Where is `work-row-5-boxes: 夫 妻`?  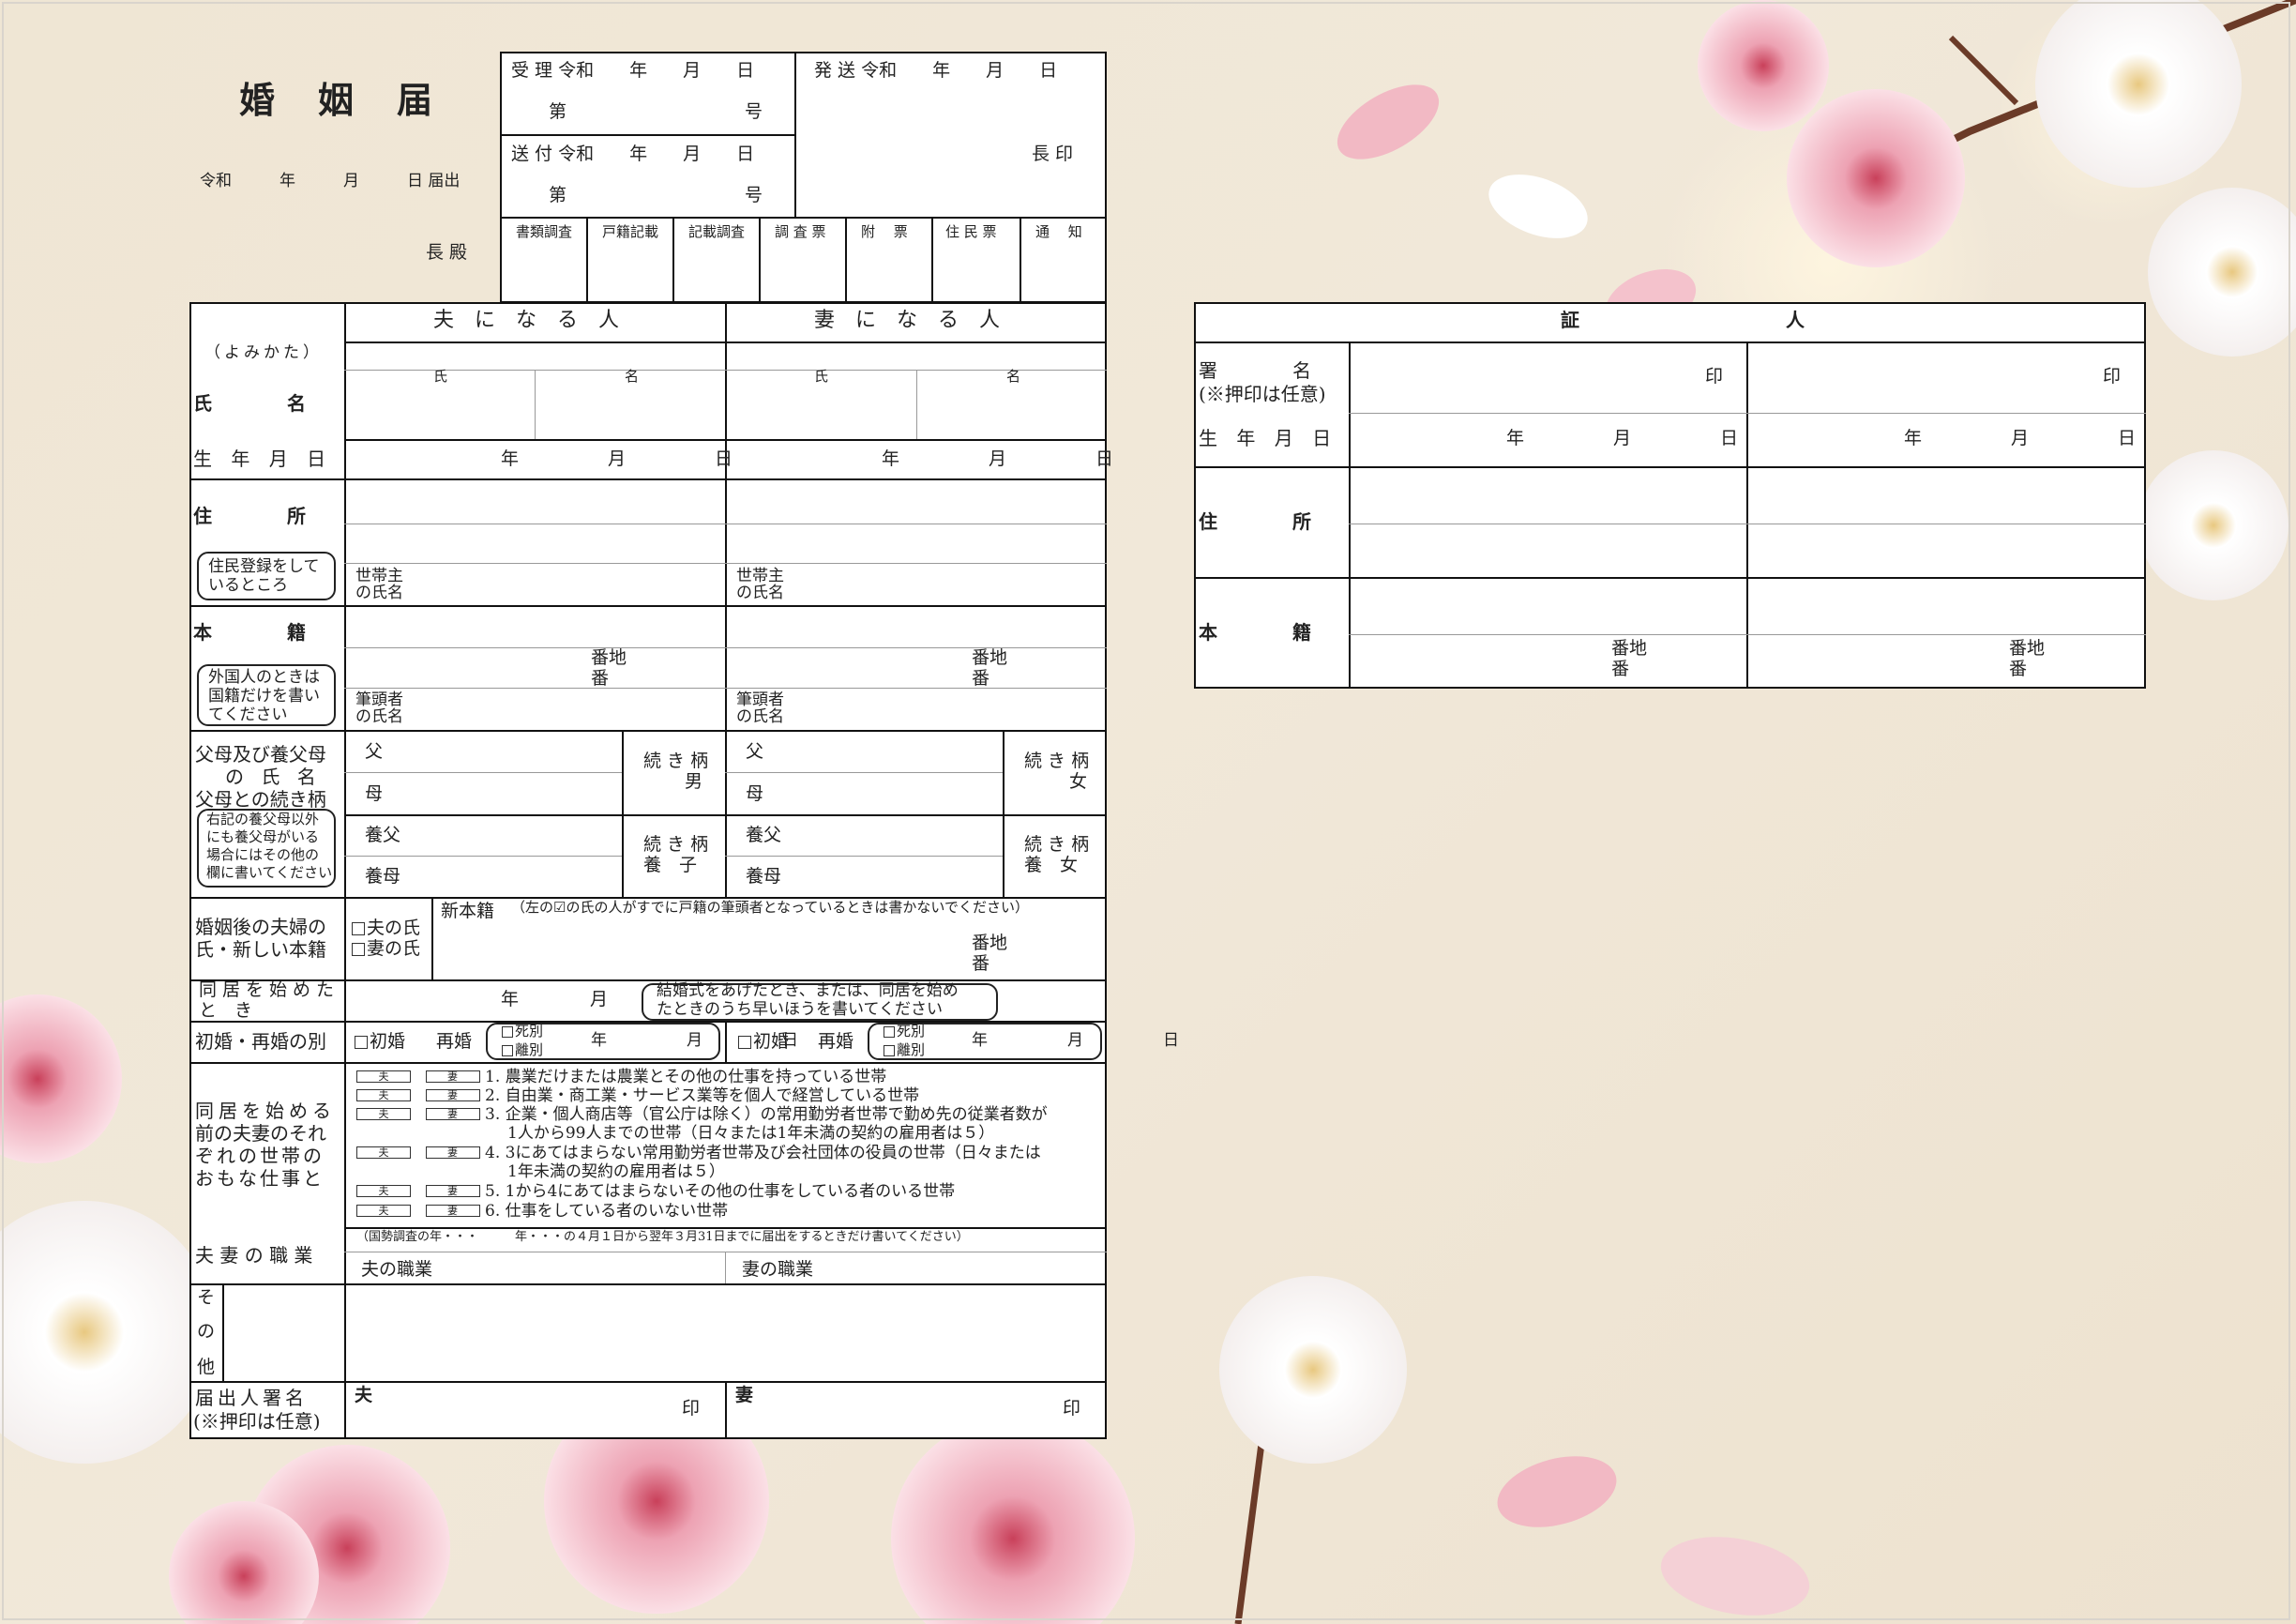
work-row-5-boxes: 夫 妻 is located at coordinates (418, 1191).